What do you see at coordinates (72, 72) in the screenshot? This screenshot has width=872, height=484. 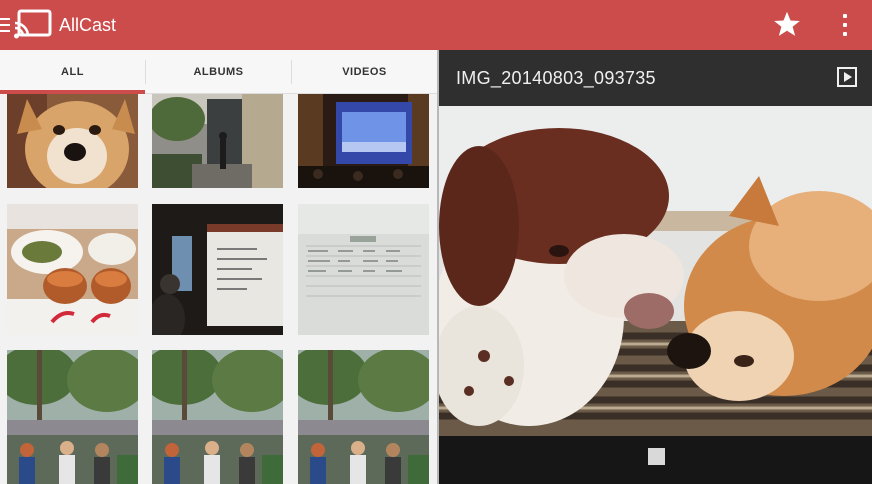 I see `tab-all: ALL` at bounding box center [72, 72].